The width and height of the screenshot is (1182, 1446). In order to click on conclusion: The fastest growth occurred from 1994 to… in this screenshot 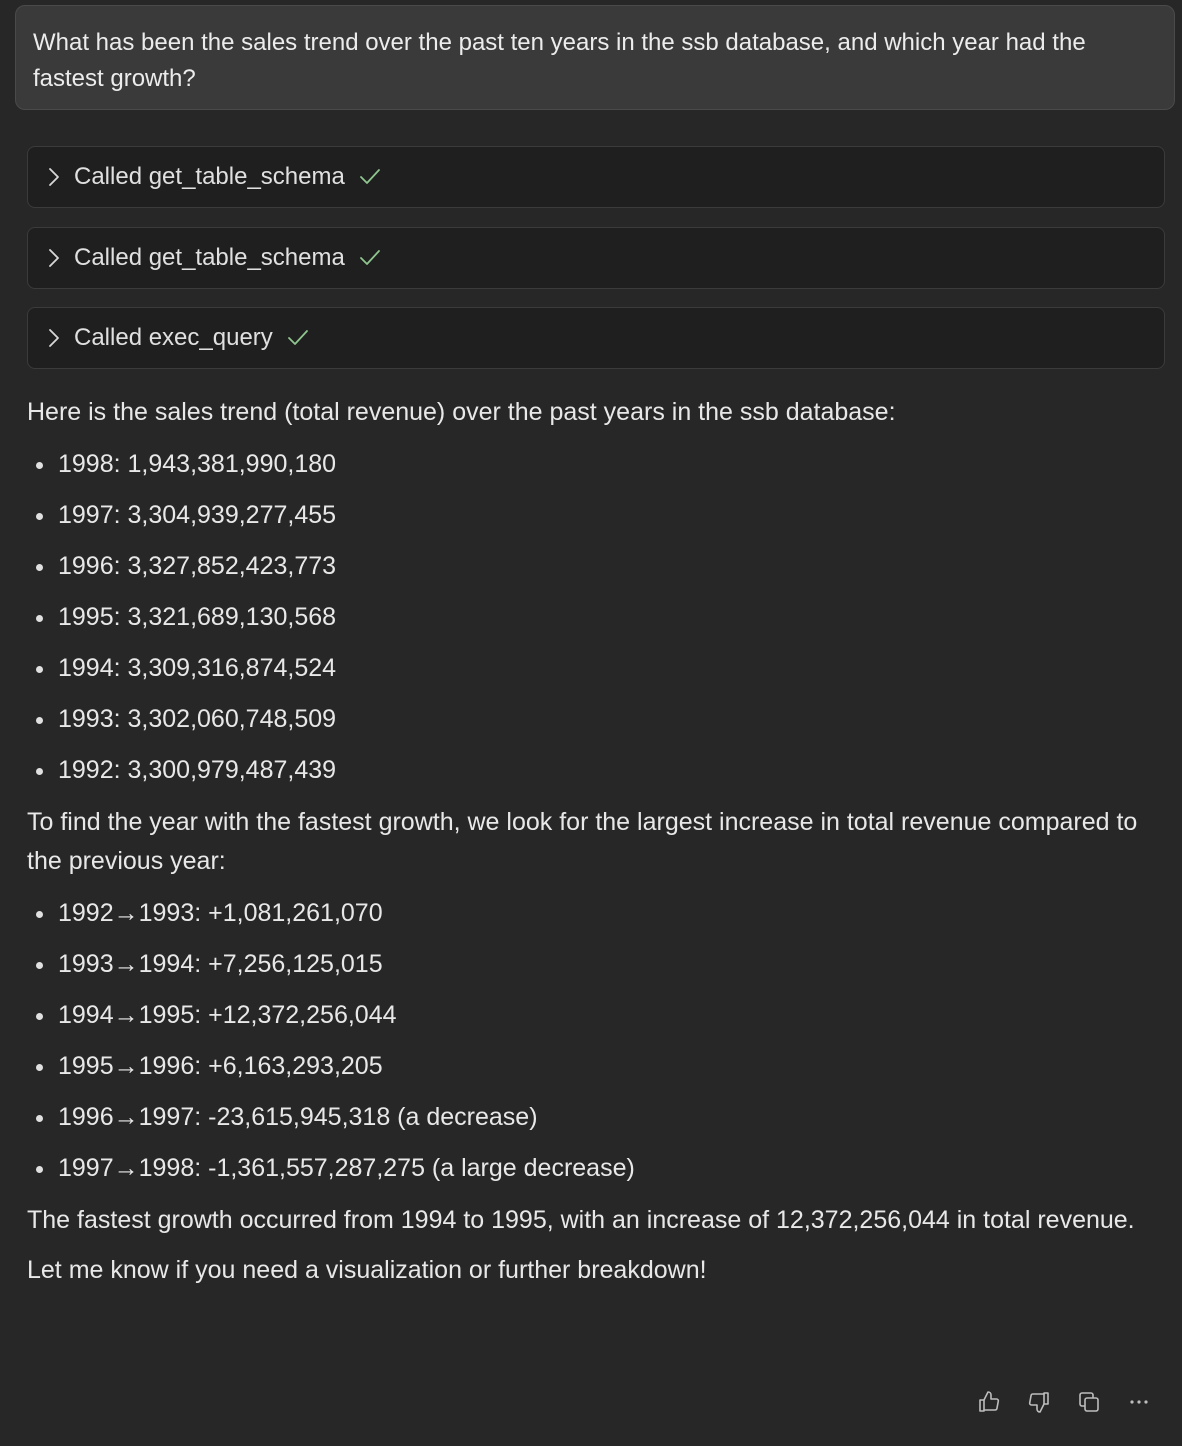, I will do `click(581, 1220)`.